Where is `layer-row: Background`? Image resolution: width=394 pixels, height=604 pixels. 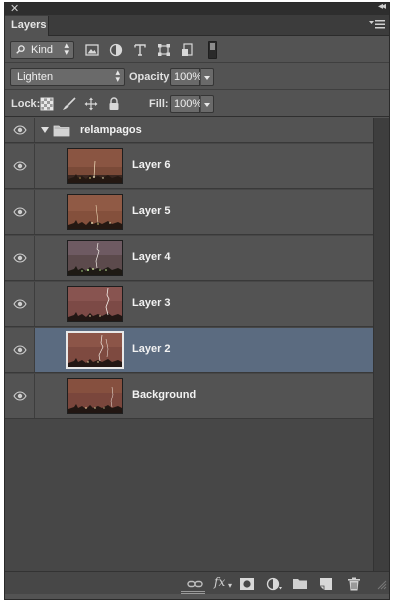
layer-row: Background is located at coordinates (189, 396).